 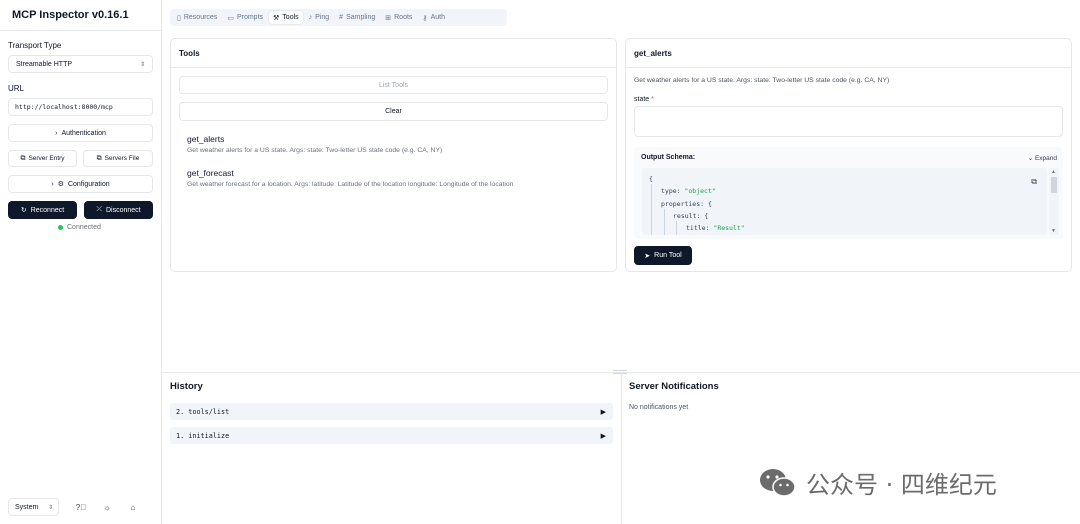 I want to click on folder-tree-icon: ⊞, so click(x=388, y=18).